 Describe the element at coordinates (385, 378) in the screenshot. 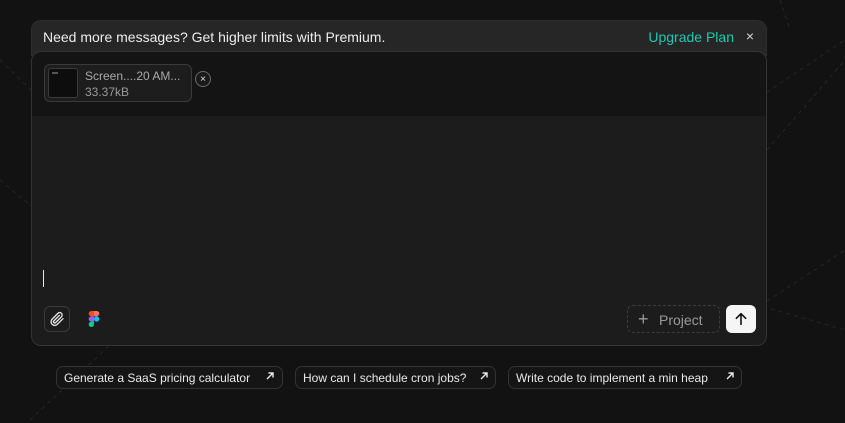

I see `suggestion-label: How can I schedule cron jobs?` at that location.